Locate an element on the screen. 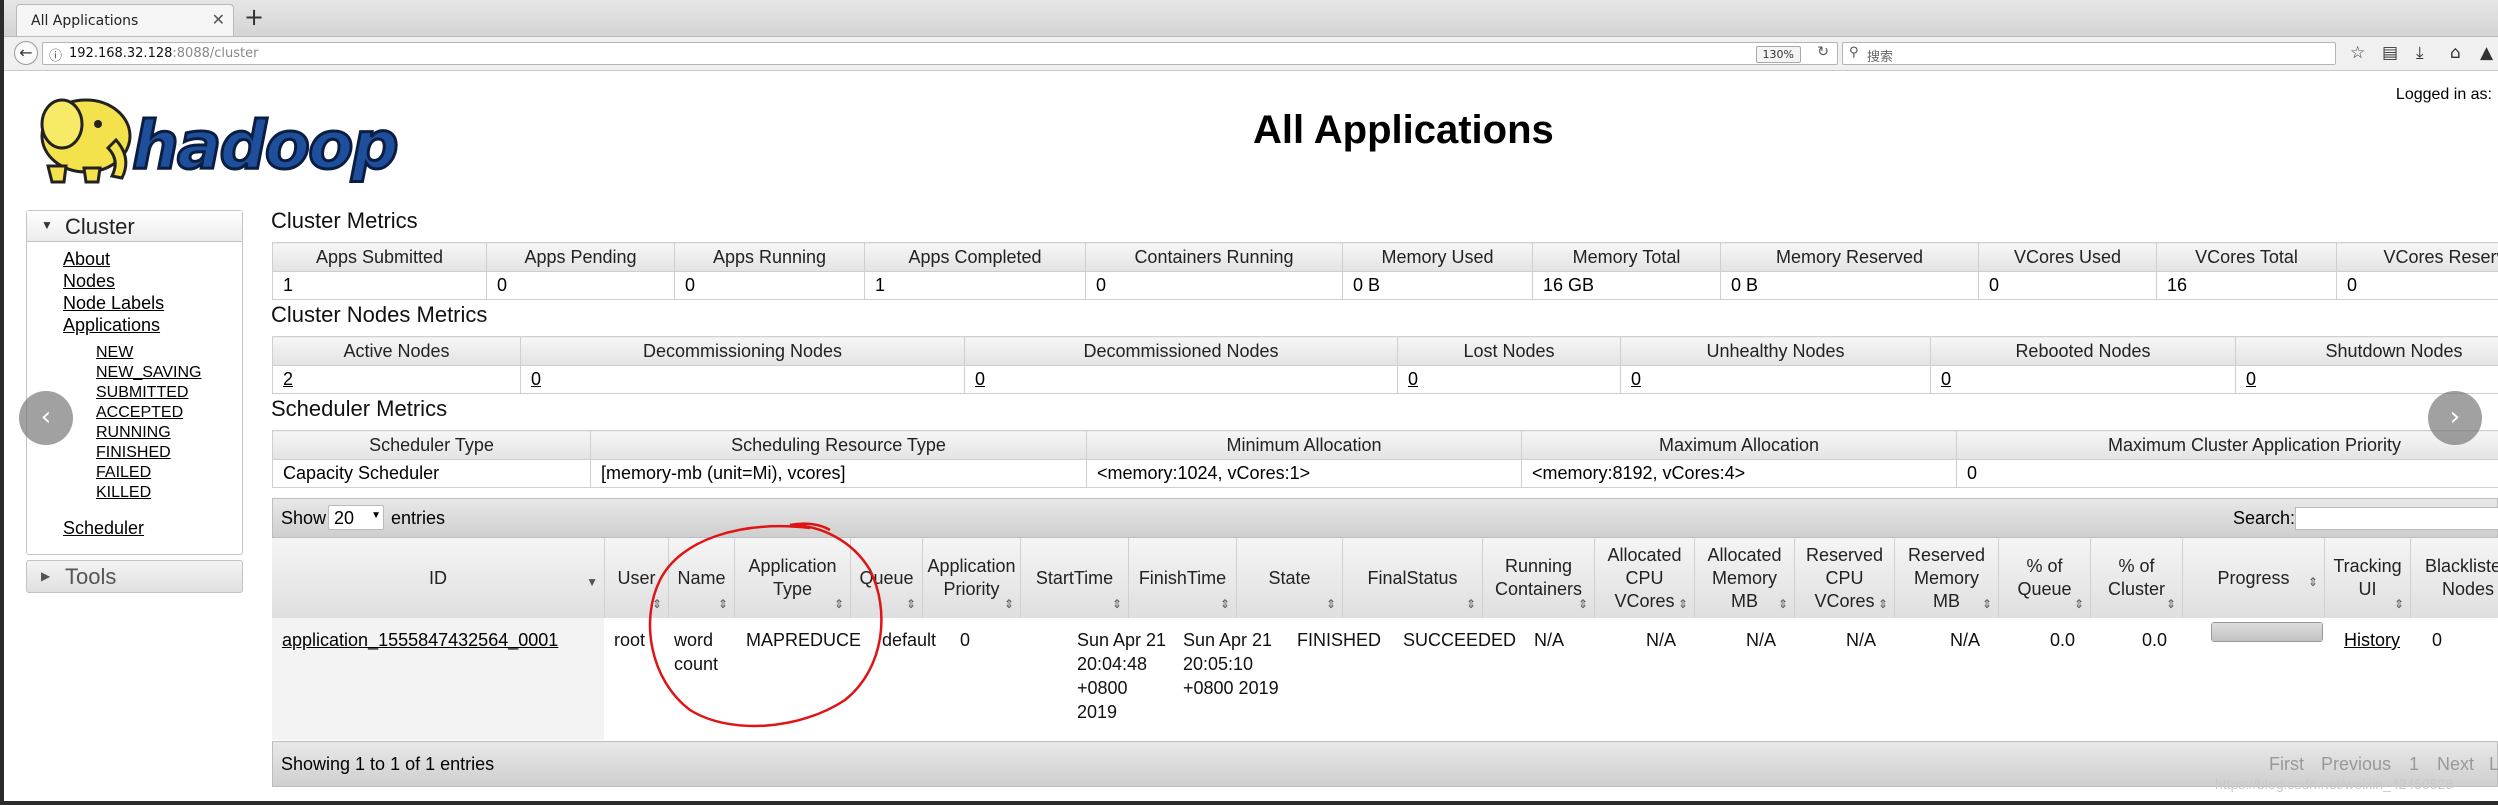 The image size is (2498, 805). download-icon: ⤓ is located at coordinates (2420, 53).